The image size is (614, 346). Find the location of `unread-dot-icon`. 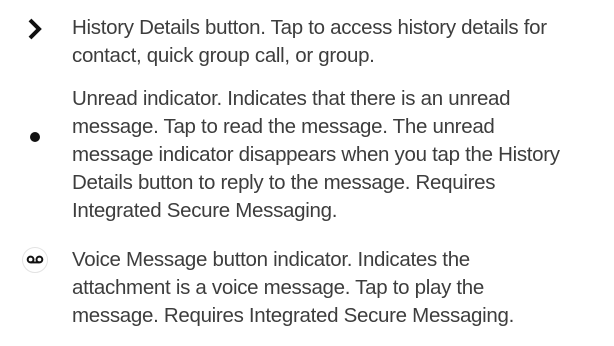

unread-dot-icon is located at coordinates (35, 137).